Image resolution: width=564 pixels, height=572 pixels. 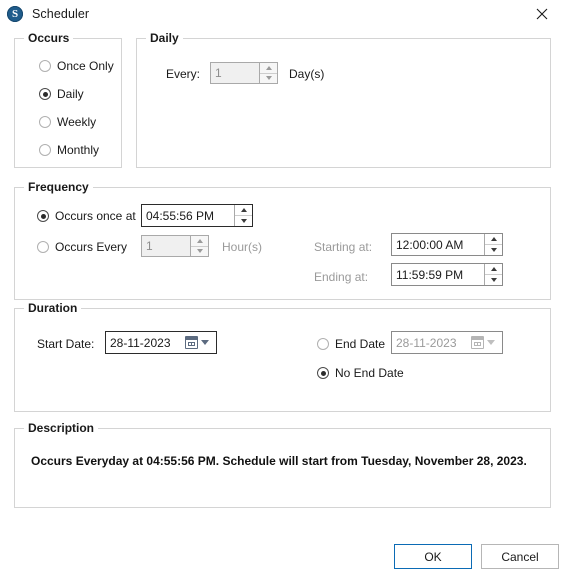 I want to click on starting-at-spinner-down, so click(x=493, y=250).